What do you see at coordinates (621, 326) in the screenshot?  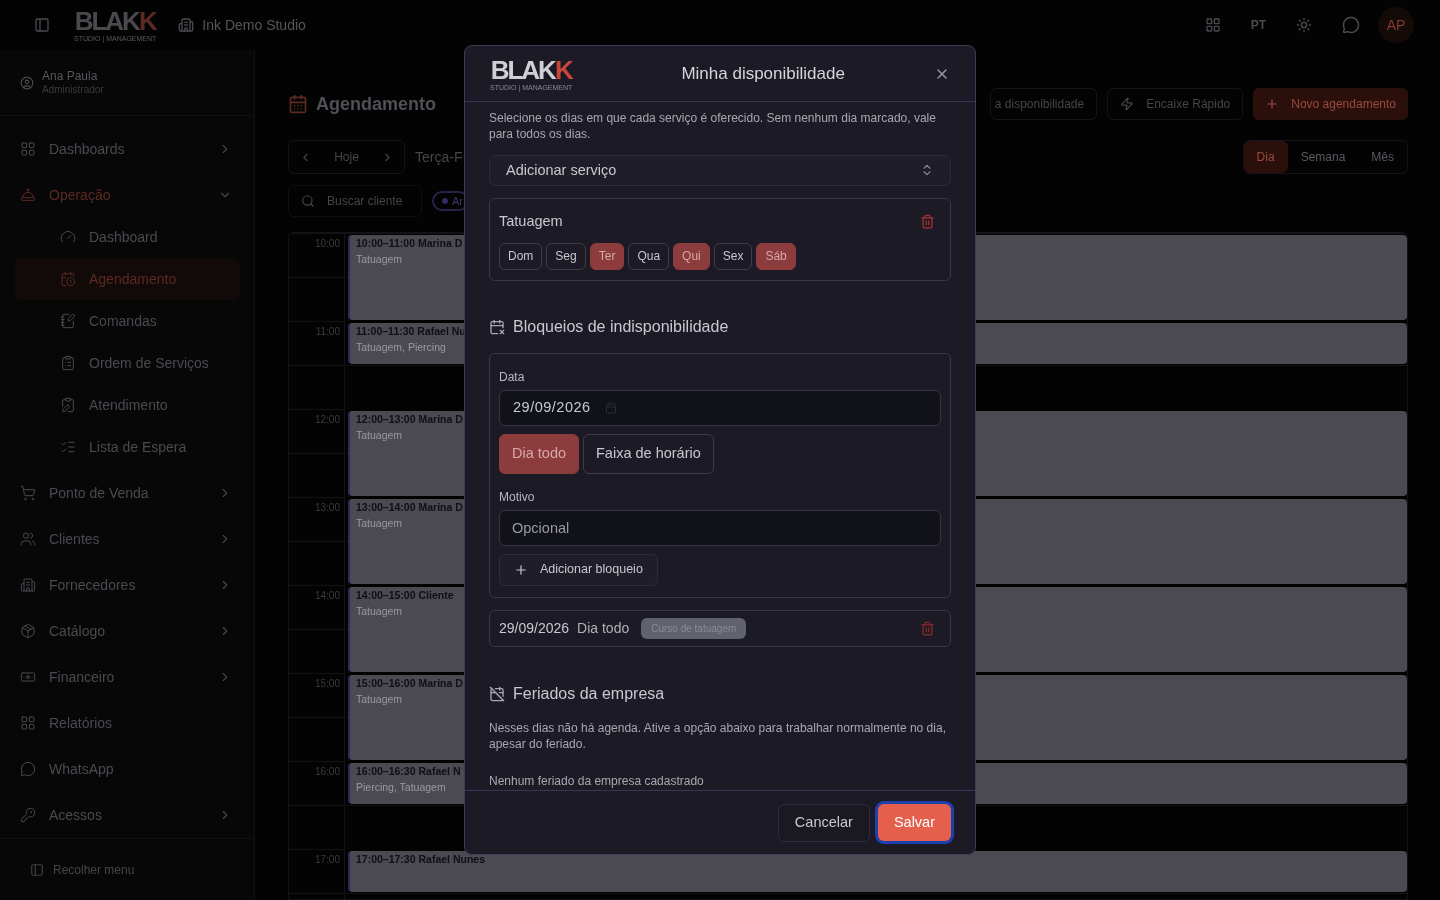 I see `section-title: Bloqueios de indisponibilidade` at bounding box center [621, 326].